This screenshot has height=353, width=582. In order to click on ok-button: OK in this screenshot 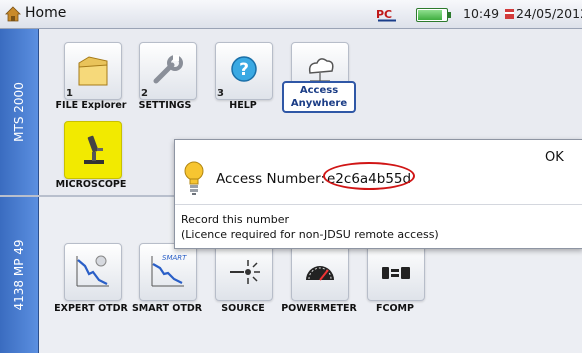, I will do `click(554, 157)`.